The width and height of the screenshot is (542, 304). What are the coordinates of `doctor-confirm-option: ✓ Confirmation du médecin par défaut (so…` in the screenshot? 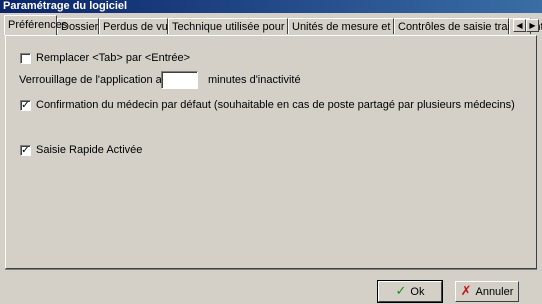 It's located at (267, 105).